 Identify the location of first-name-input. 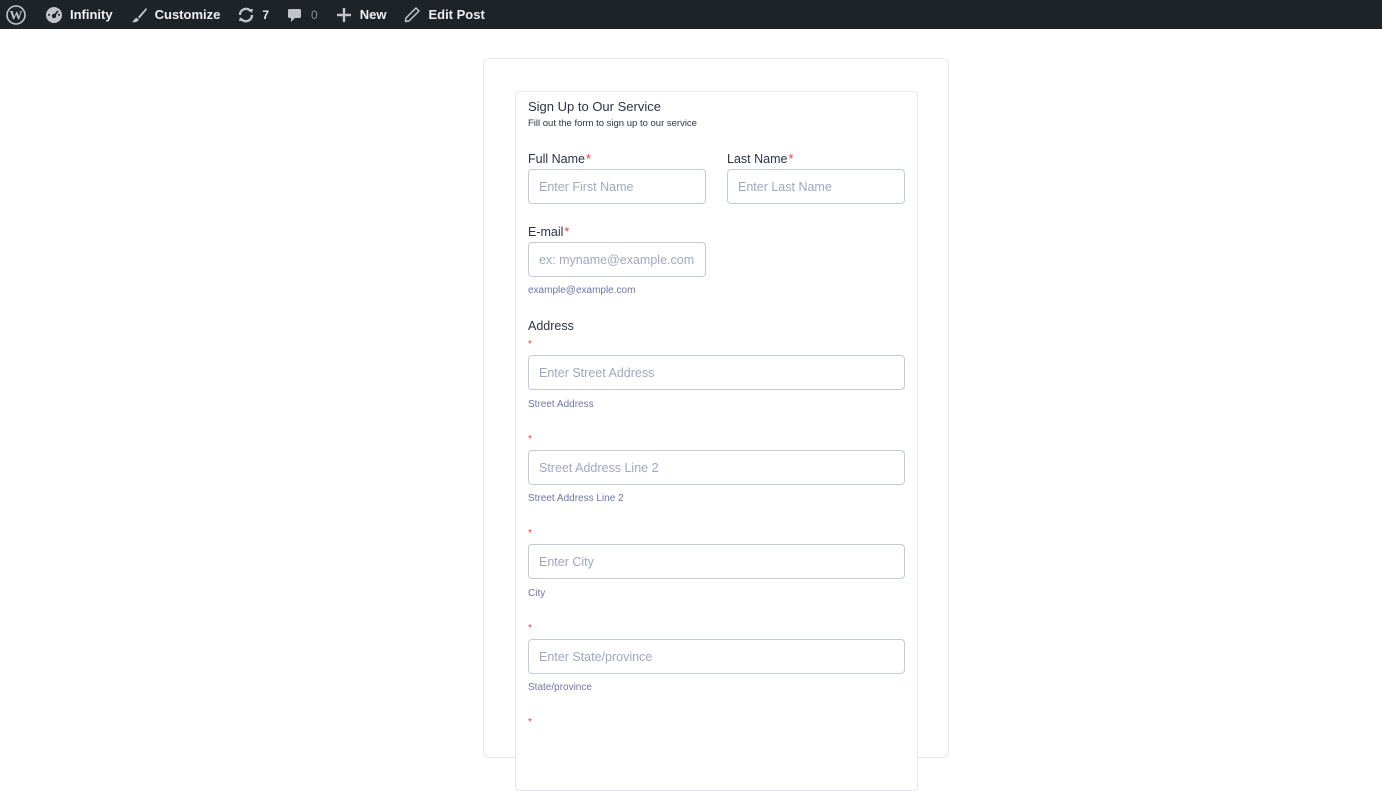
(617, 186).